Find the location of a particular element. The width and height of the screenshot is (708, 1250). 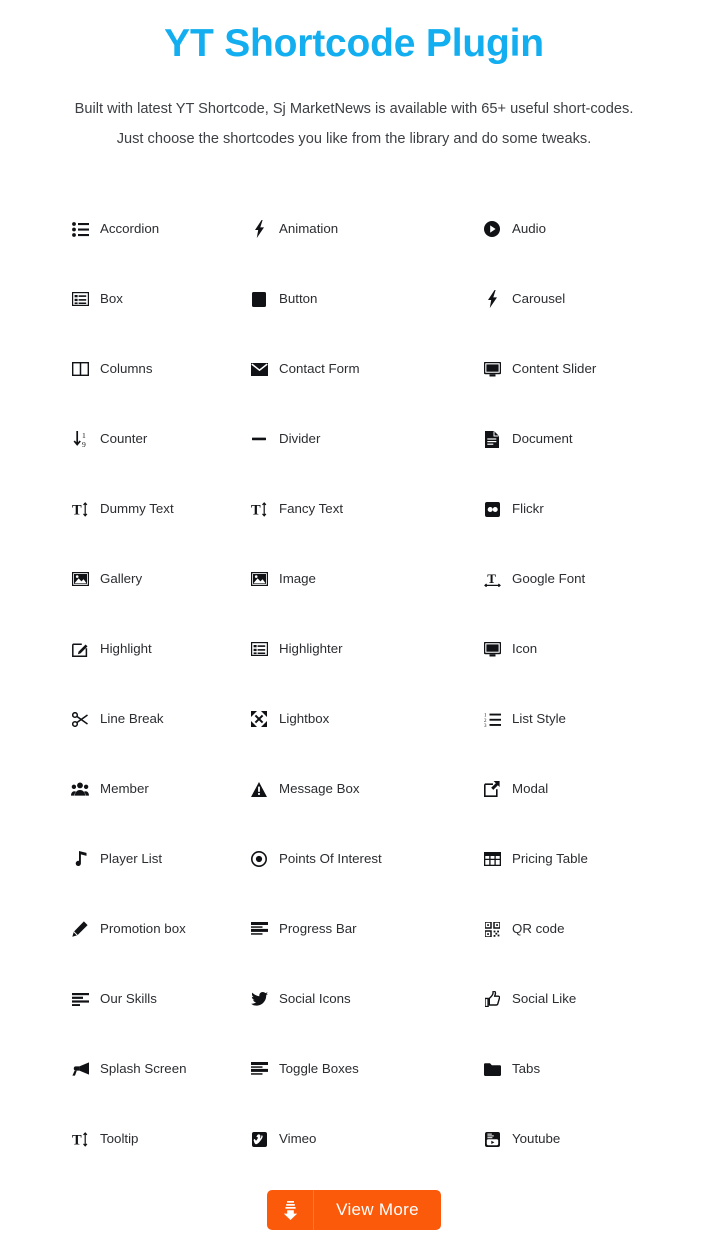

shortcode-label: Splash Screen is located at coordinates (143, 1068).